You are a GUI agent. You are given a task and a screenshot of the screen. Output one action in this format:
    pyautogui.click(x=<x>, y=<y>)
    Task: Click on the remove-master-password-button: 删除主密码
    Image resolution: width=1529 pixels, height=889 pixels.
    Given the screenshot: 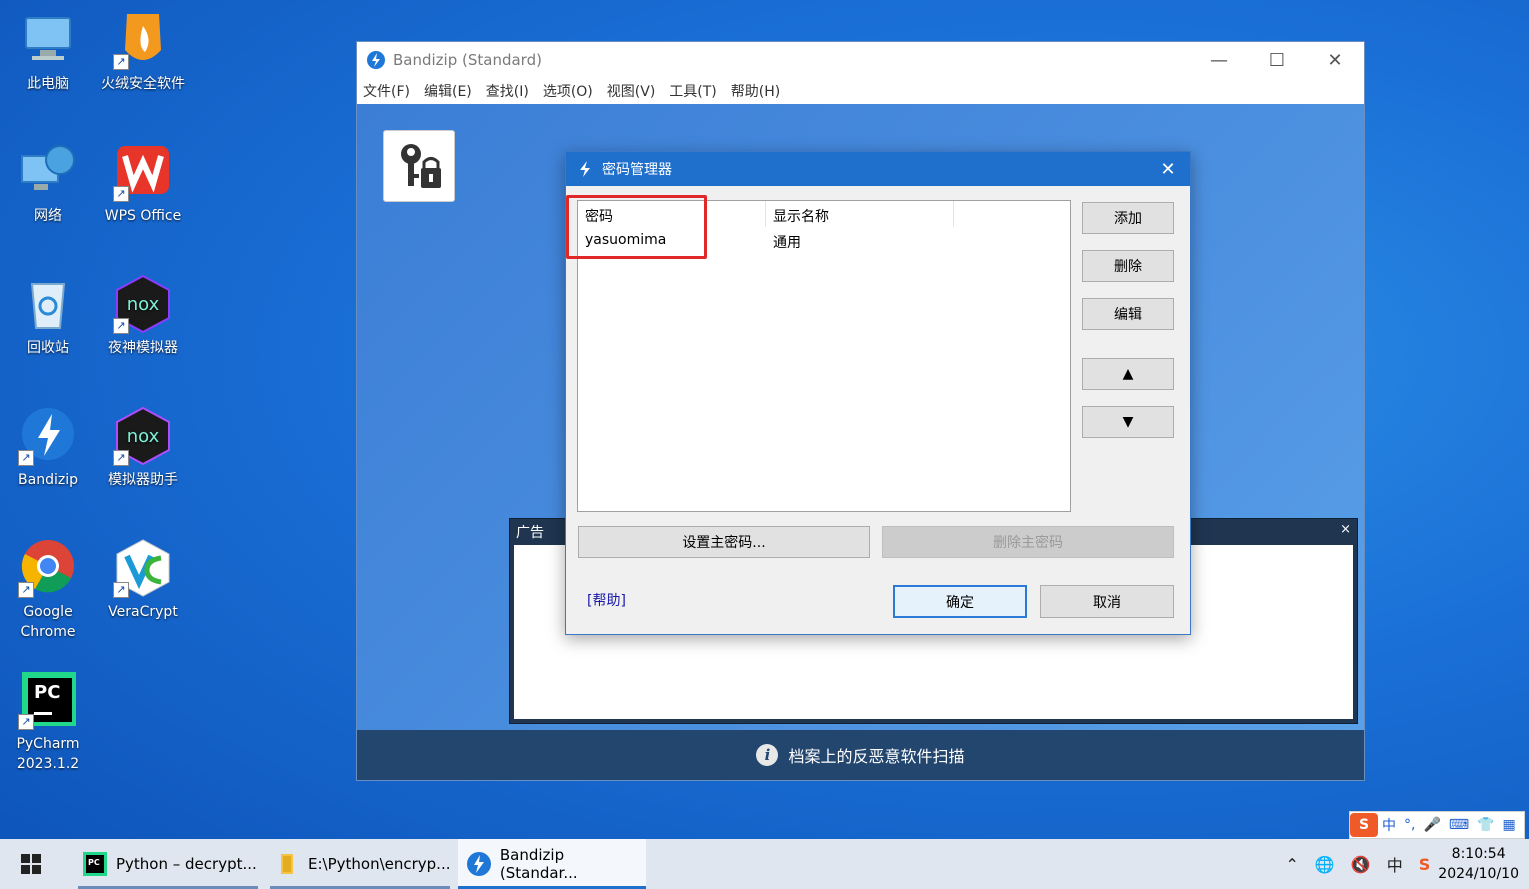 What is the action you would take?
    pyautogui.click(x=1028, y=542)
    